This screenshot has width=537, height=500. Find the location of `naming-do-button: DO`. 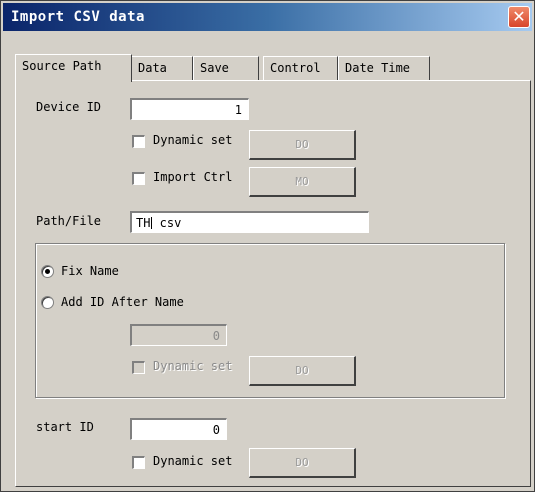

naming-do-button: DO is located at coordinates (302, 371).